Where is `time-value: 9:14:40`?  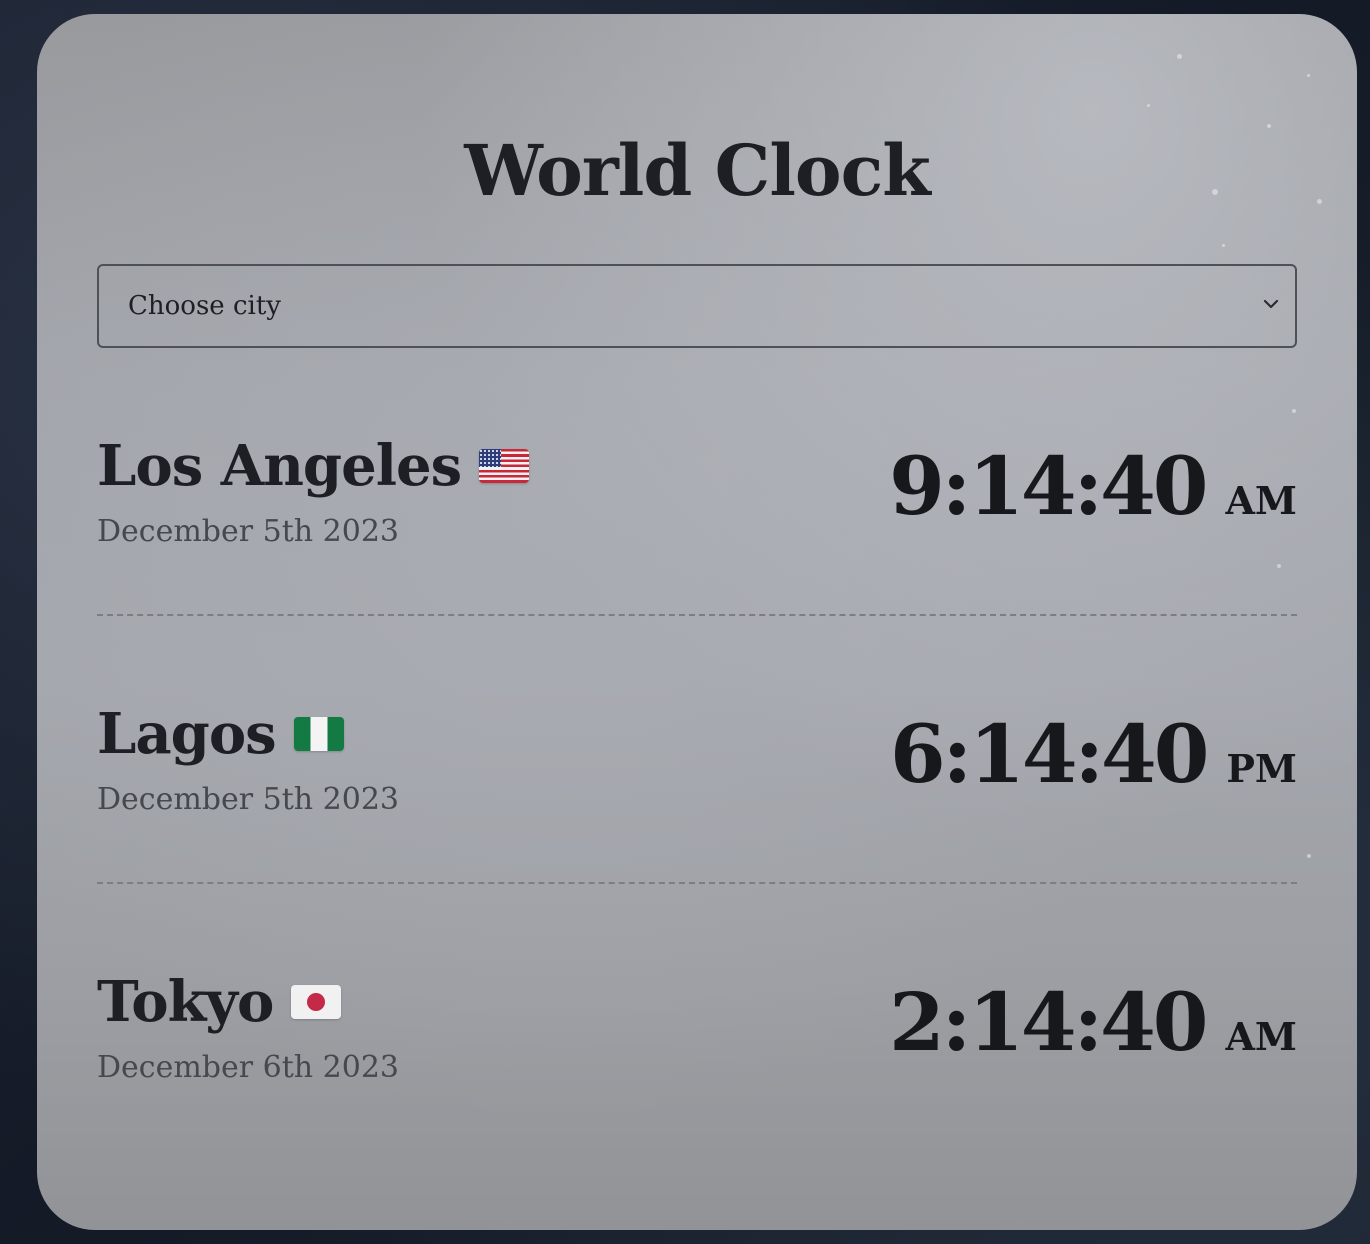 time-value: 9:14:40 is located at coordinates (1048, 486).